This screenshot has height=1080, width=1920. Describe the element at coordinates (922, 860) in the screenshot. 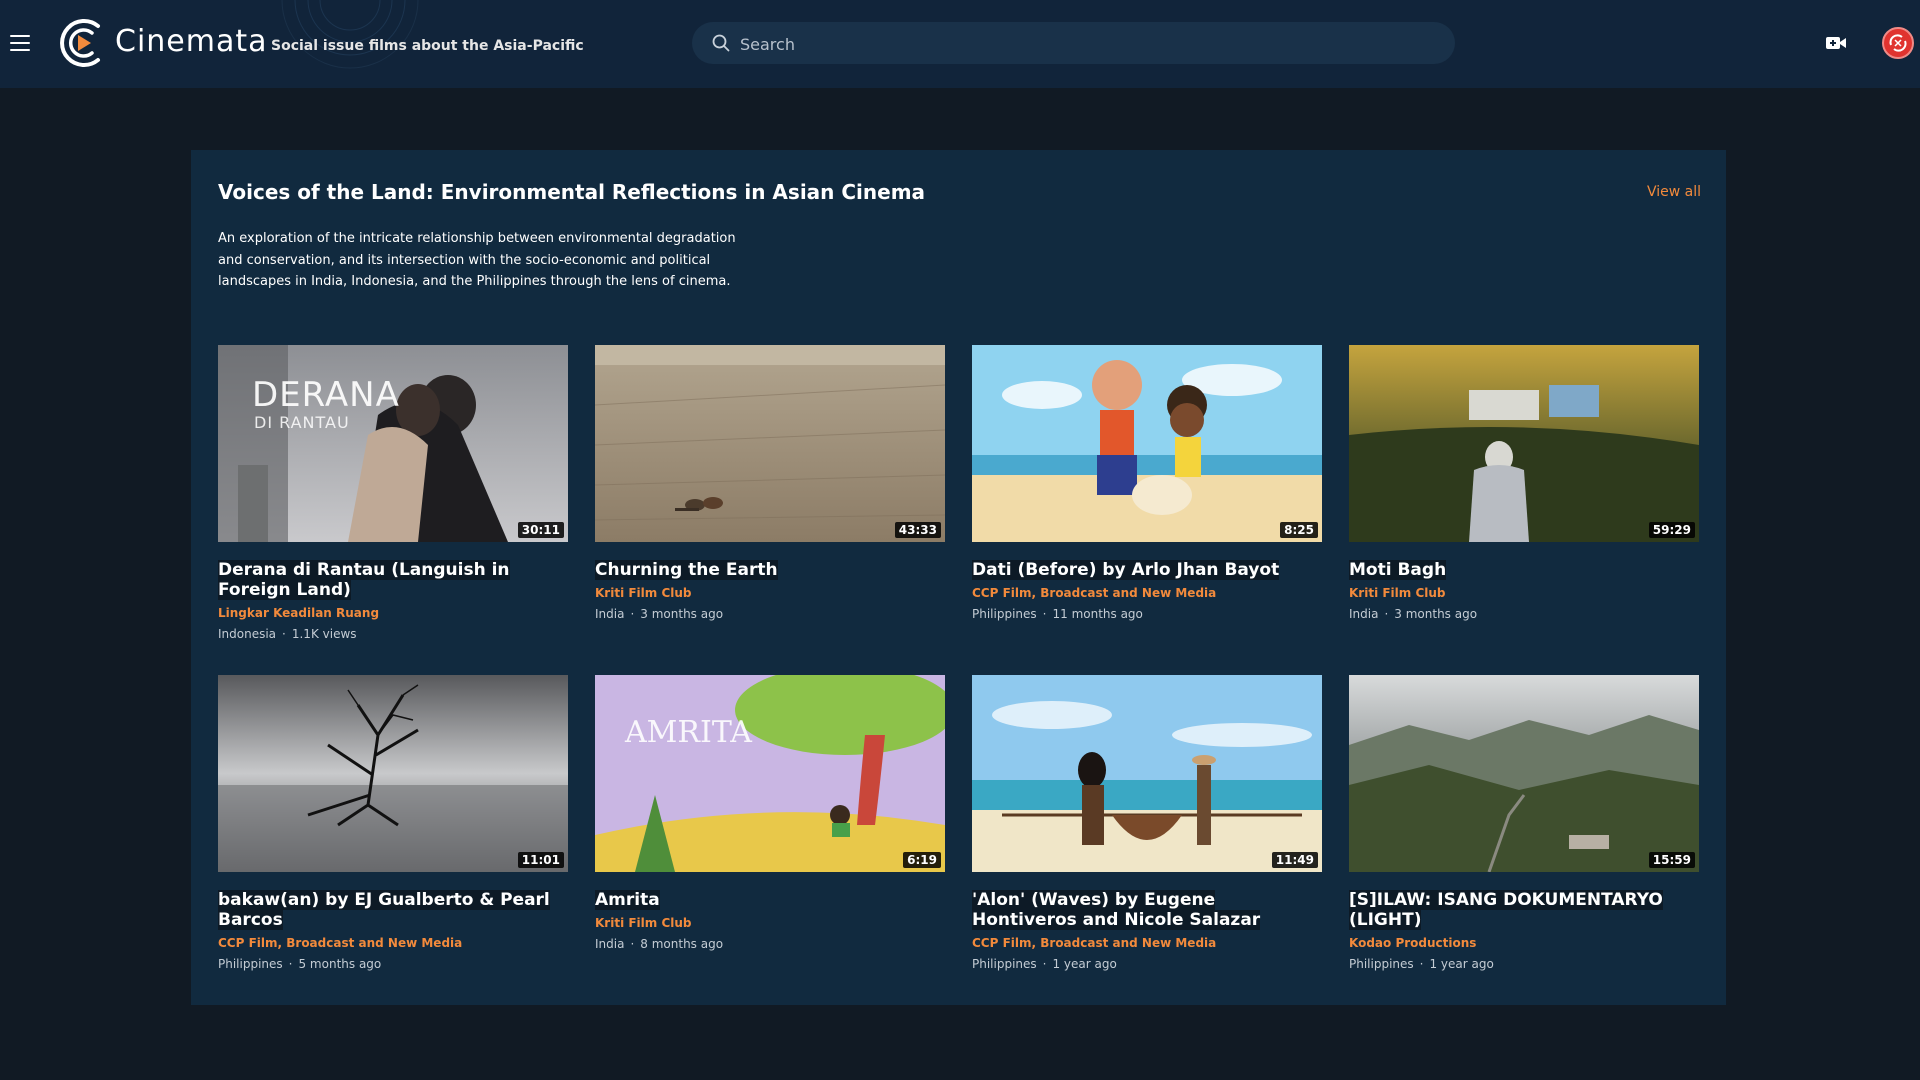

I see `duration-badge: 6:19` at that location.